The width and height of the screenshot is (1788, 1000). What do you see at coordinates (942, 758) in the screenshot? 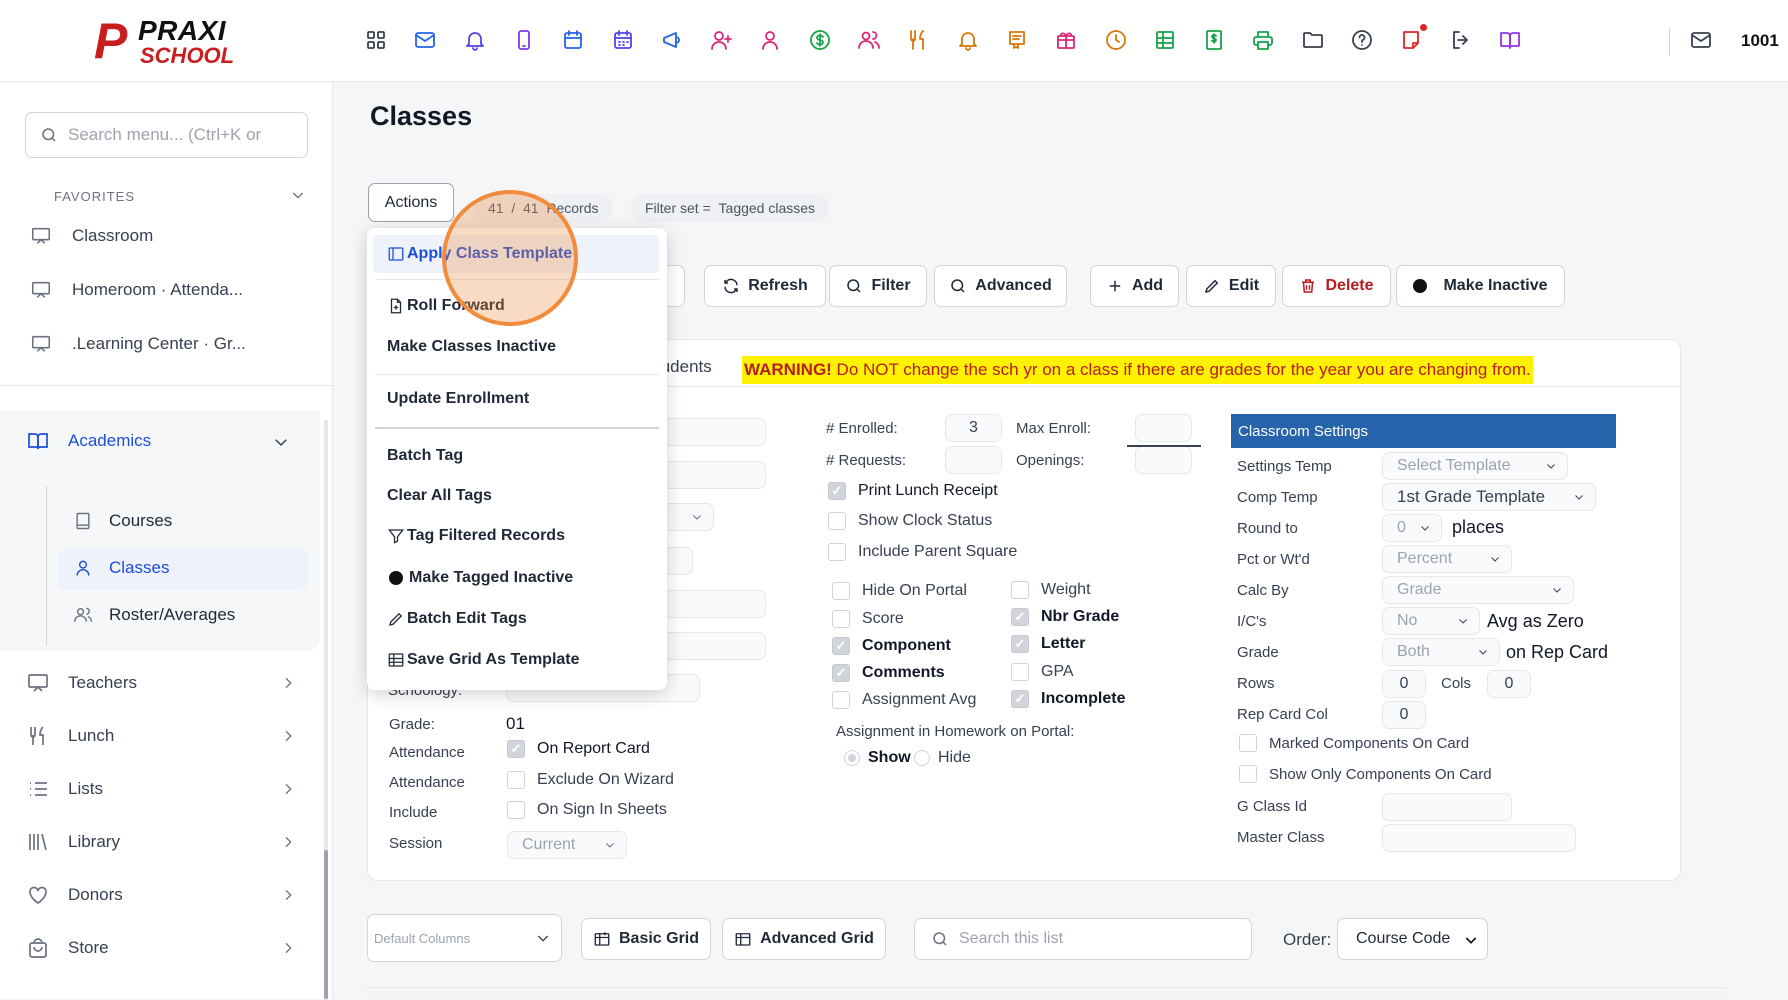
I see `hide-radio: Hide` at bounding box center [942, 758].